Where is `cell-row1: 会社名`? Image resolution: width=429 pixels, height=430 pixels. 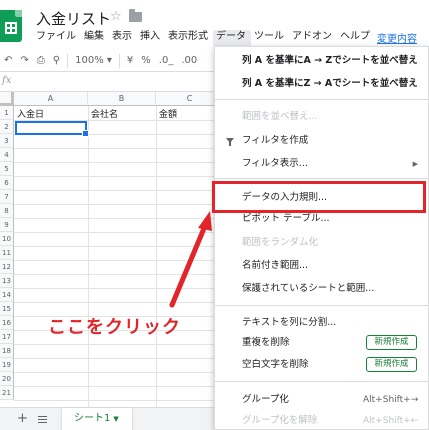 cell-row1: 会社名 is located at coordinates (104, 113).